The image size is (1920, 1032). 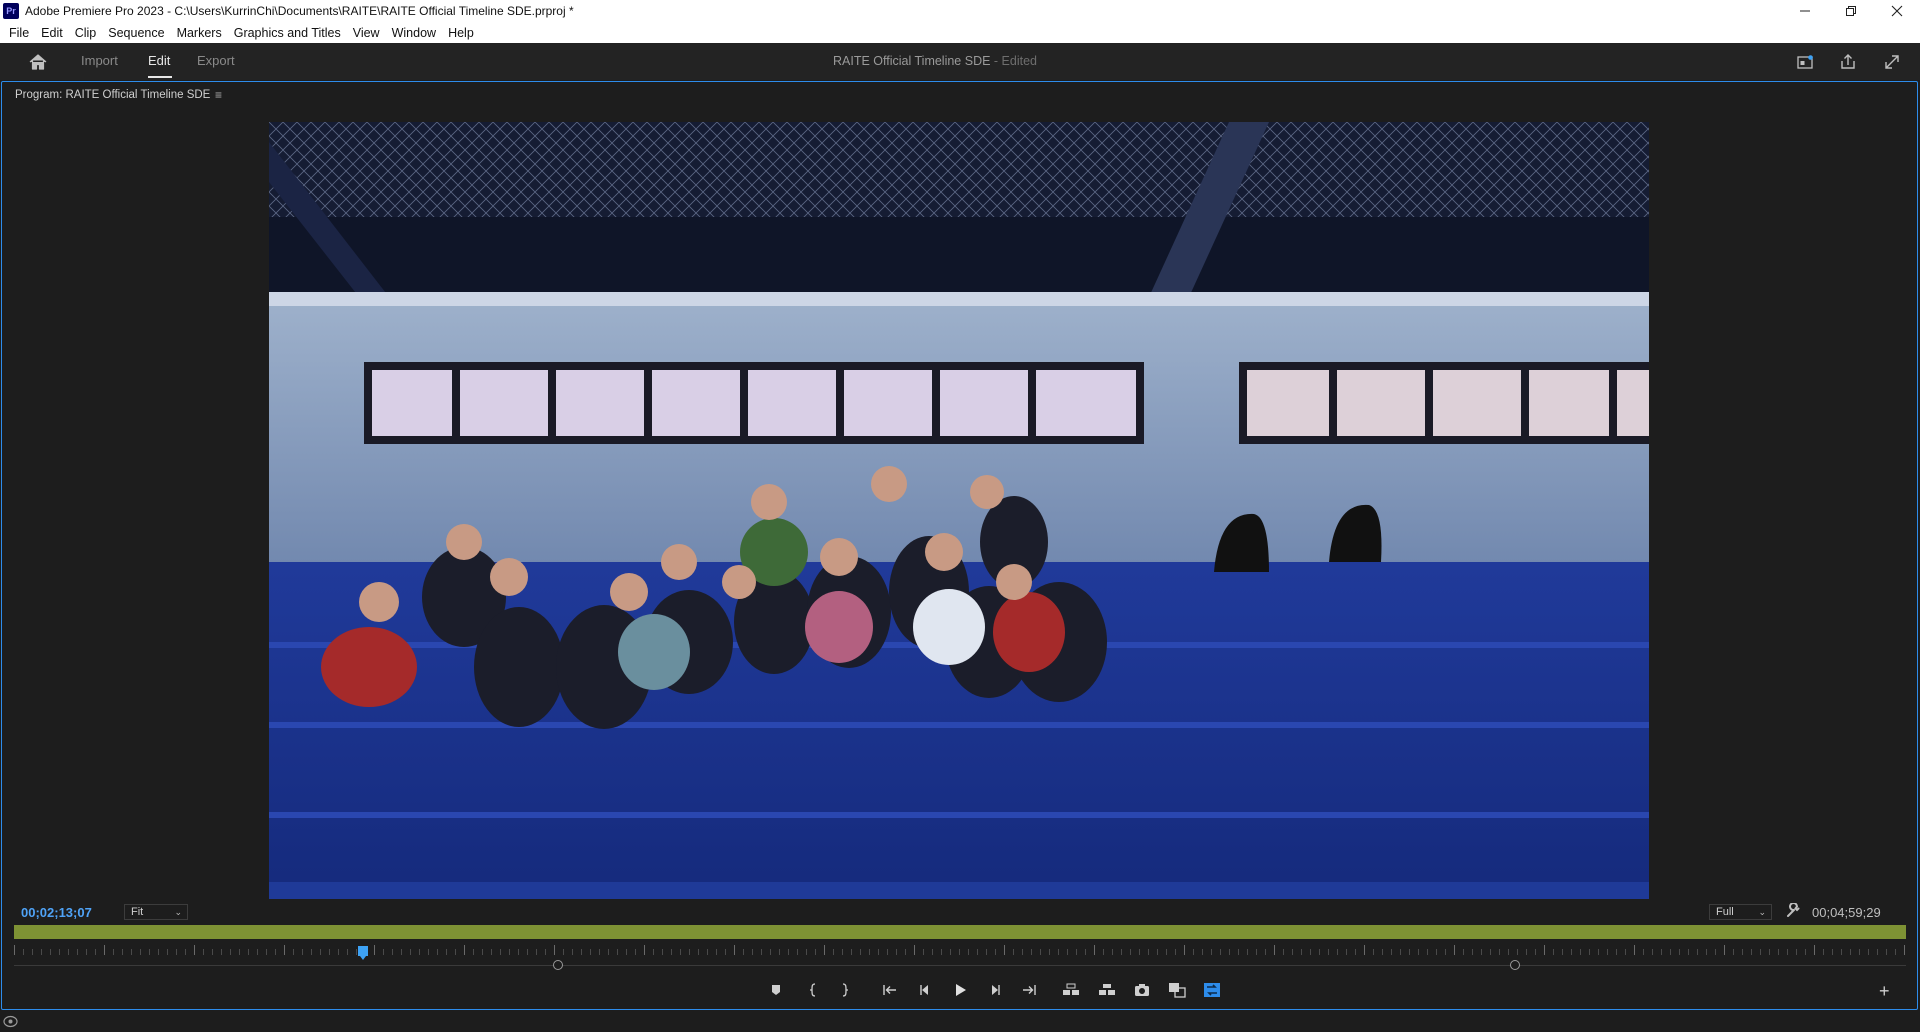 What do you see at coordinates (813, 990) in the screenshot?
I see `mark-in-icon` at bounding box center [813, 990].